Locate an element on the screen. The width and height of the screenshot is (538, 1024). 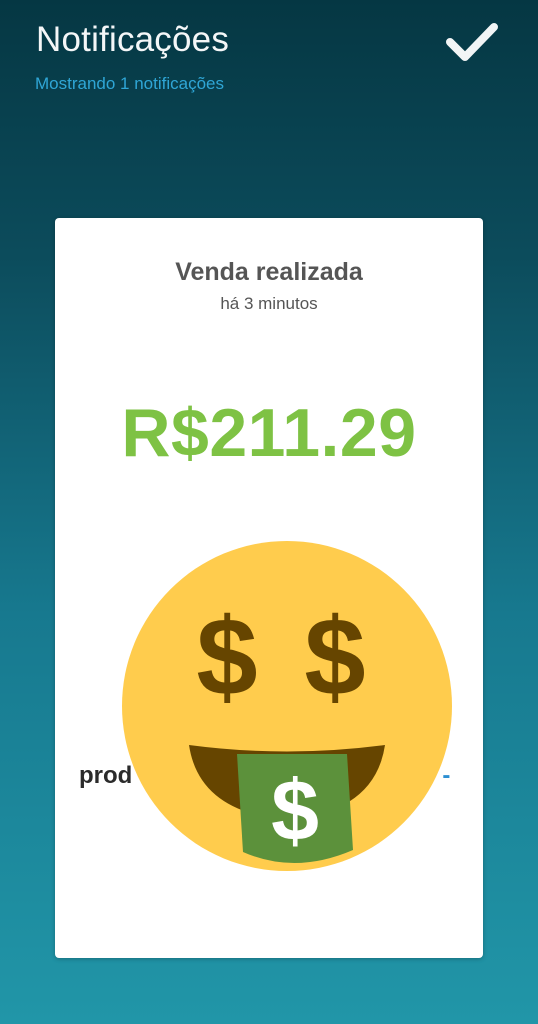
check-icon is located at coordinates (472, 42).